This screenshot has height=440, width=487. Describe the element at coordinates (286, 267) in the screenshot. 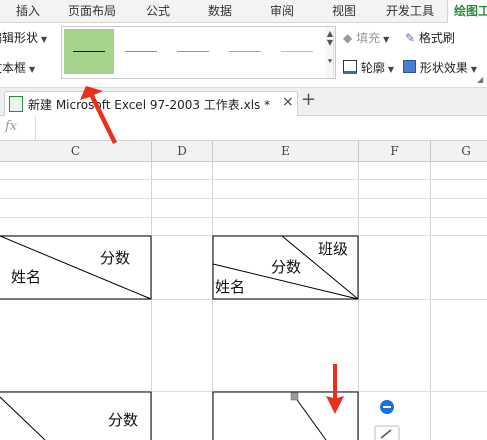

I see `table2-score-label: 分数` at that location.